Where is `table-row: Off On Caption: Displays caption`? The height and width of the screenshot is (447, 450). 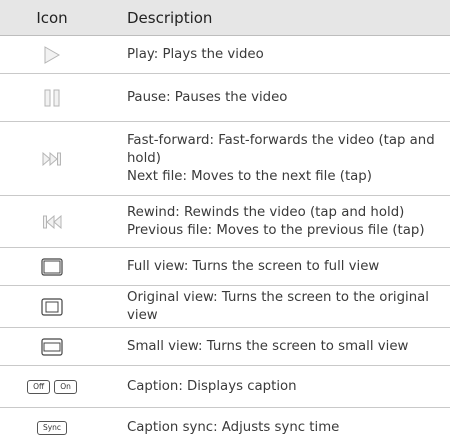 table-row: Off On Caption: Displays caption is located at coordinates (225, 387).